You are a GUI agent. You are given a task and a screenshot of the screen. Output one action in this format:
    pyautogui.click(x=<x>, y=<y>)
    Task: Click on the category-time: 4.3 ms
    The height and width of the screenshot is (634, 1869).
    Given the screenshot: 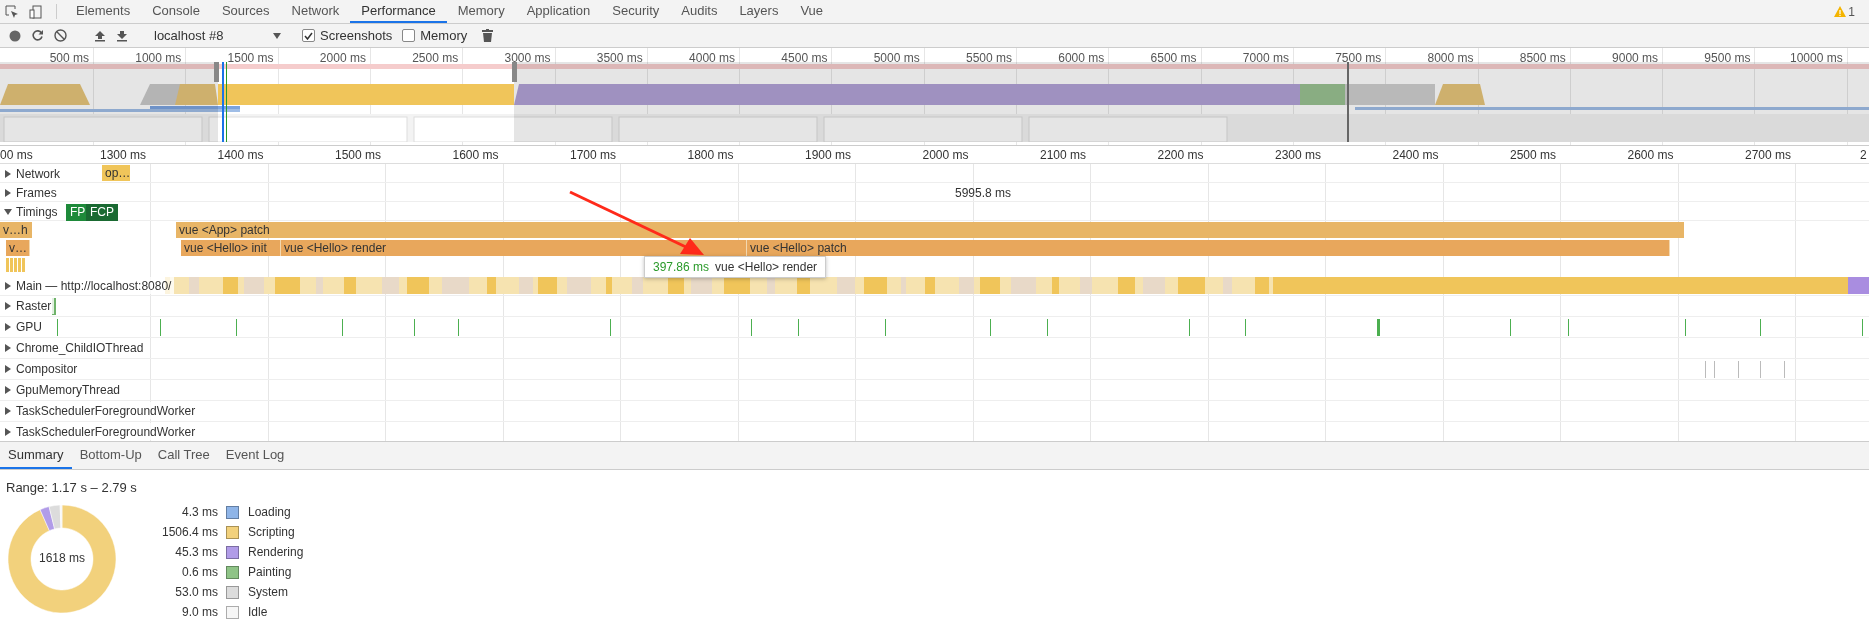 What is the action you would take?
    pyautogui.click(x=199, y=512)
    